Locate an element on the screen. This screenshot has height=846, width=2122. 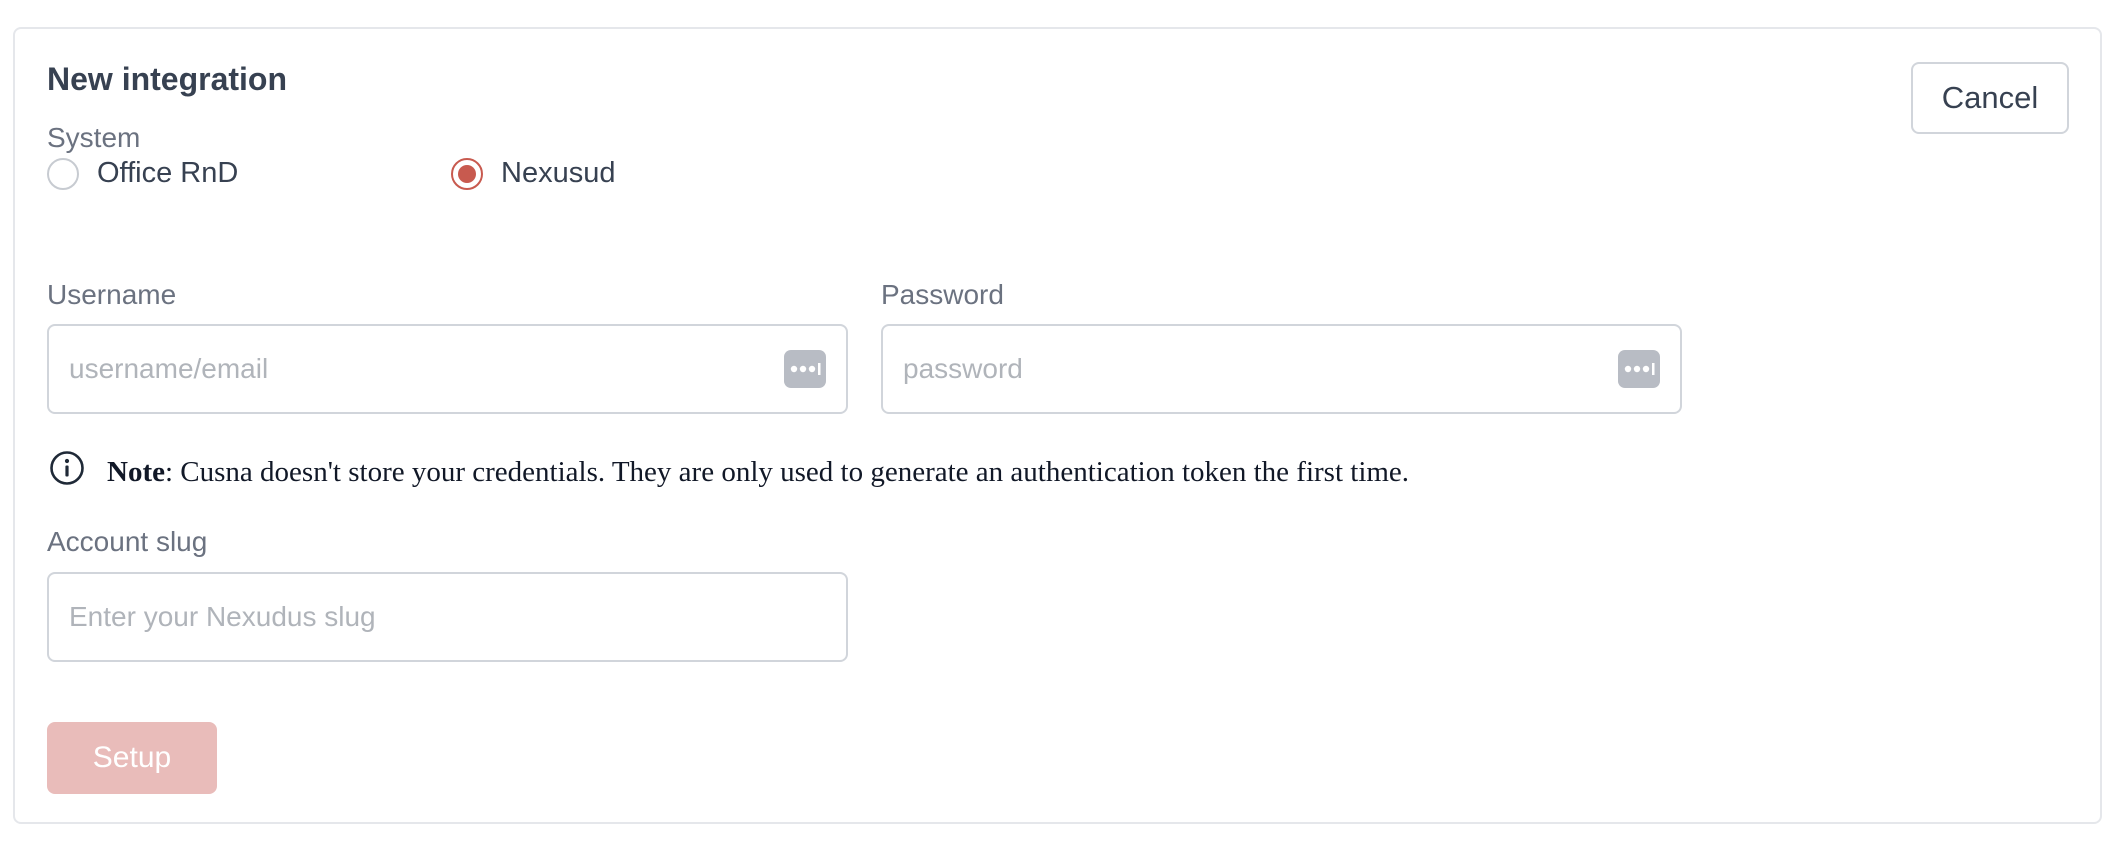
password-input is located at coordinates (1260, 369).